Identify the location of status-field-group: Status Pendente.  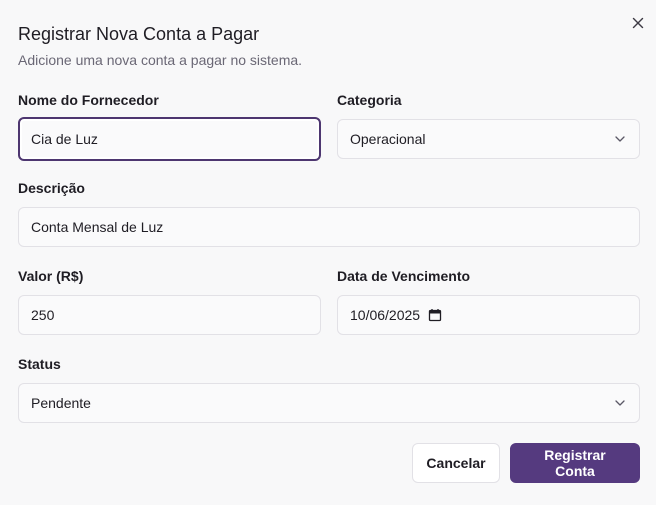
(329, 389).